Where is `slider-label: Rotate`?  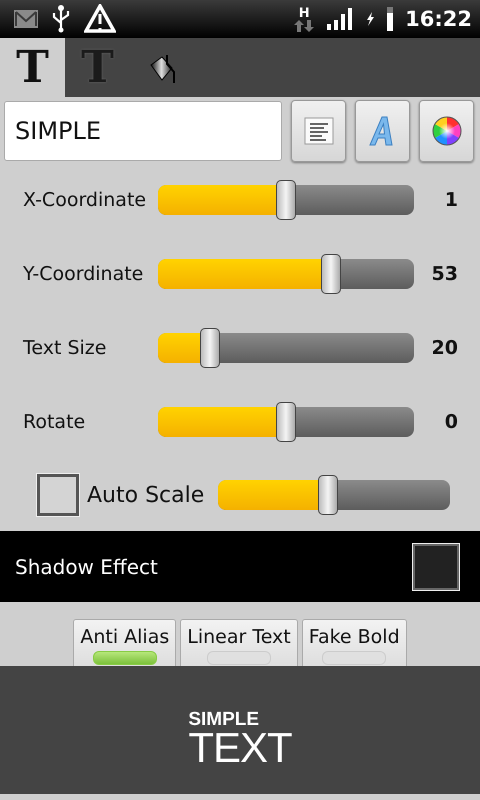
slider-label: Rotate is located at coordinates (54, 422).